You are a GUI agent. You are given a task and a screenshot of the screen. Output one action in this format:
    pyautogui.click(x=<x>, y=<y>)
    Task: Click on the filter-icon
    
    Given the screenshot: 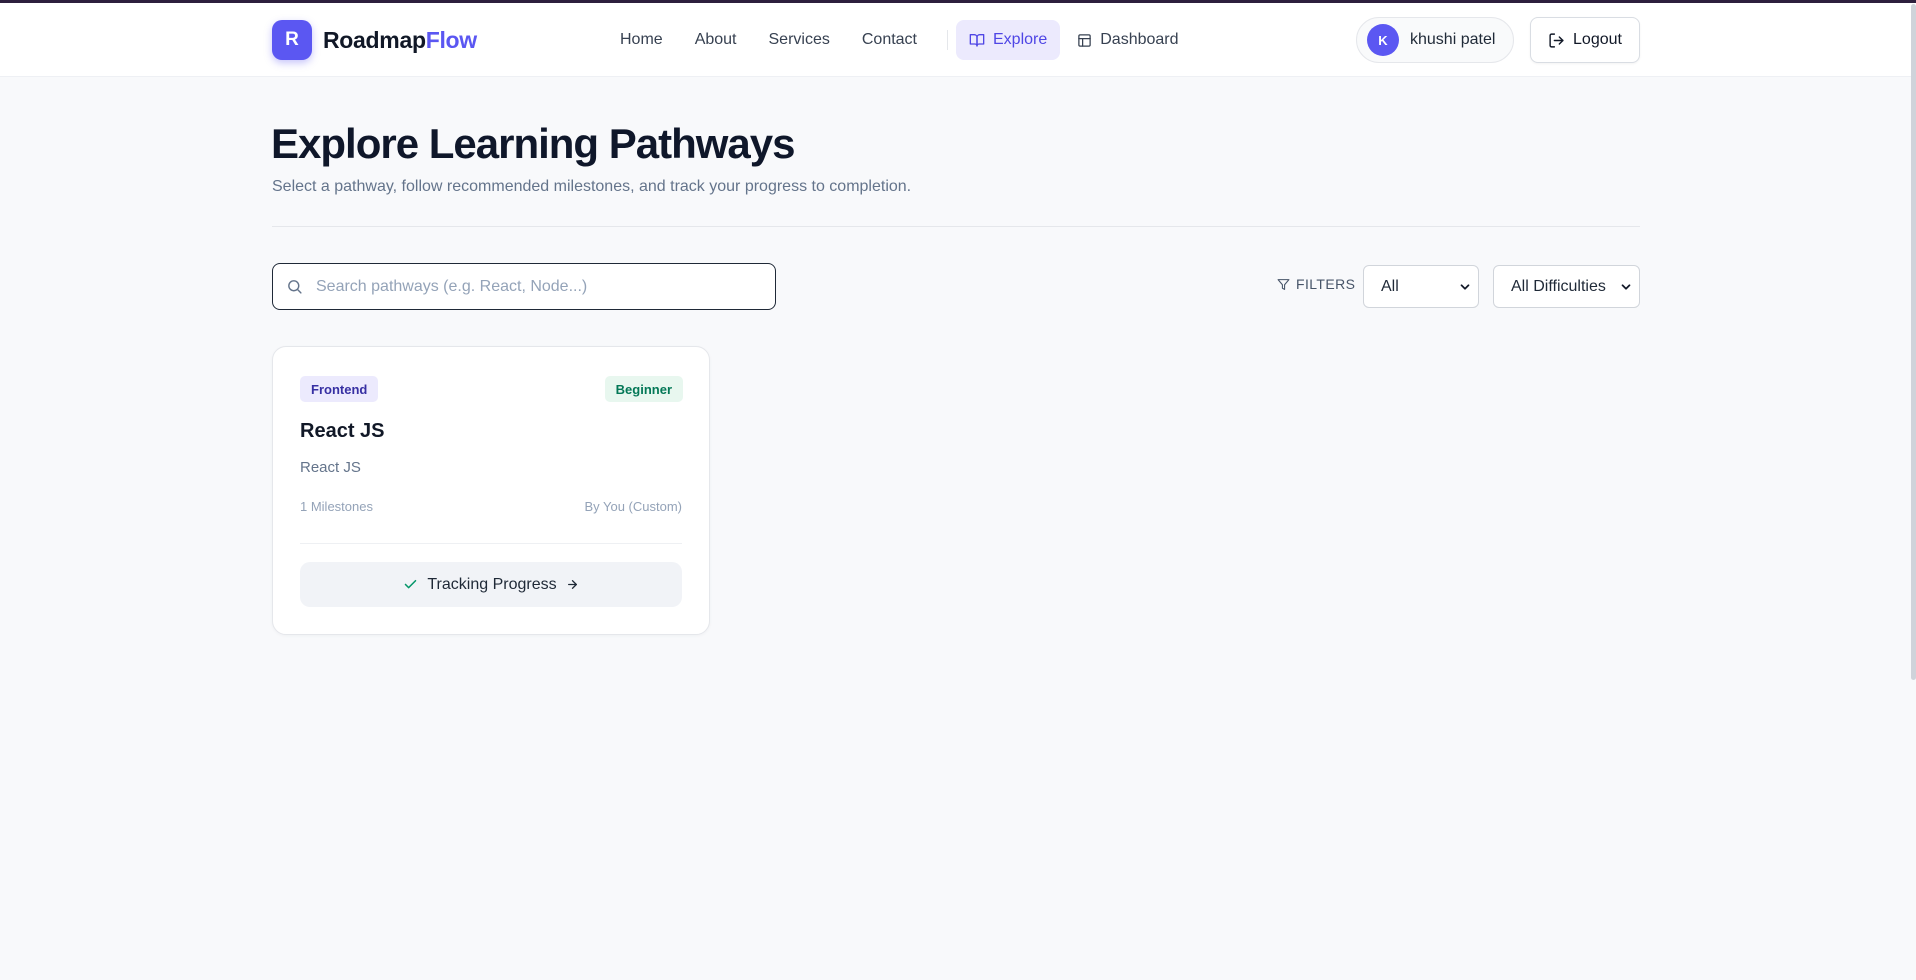 What is the action you would take?
    pyautogui.click(x=1283, y=284)
    